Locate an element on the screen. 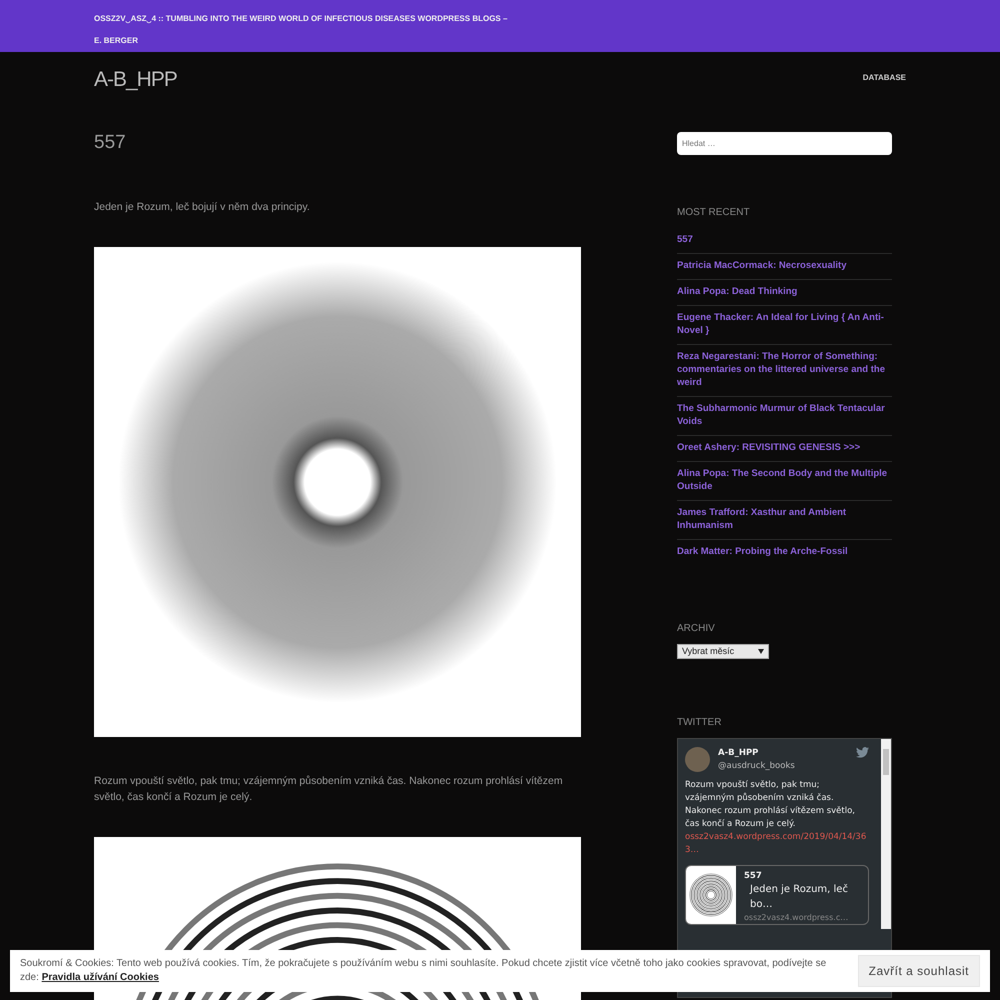 This screenshot has height=1000, width=1000. site-title: A-B_HPP is located at coordinates (135, 80).